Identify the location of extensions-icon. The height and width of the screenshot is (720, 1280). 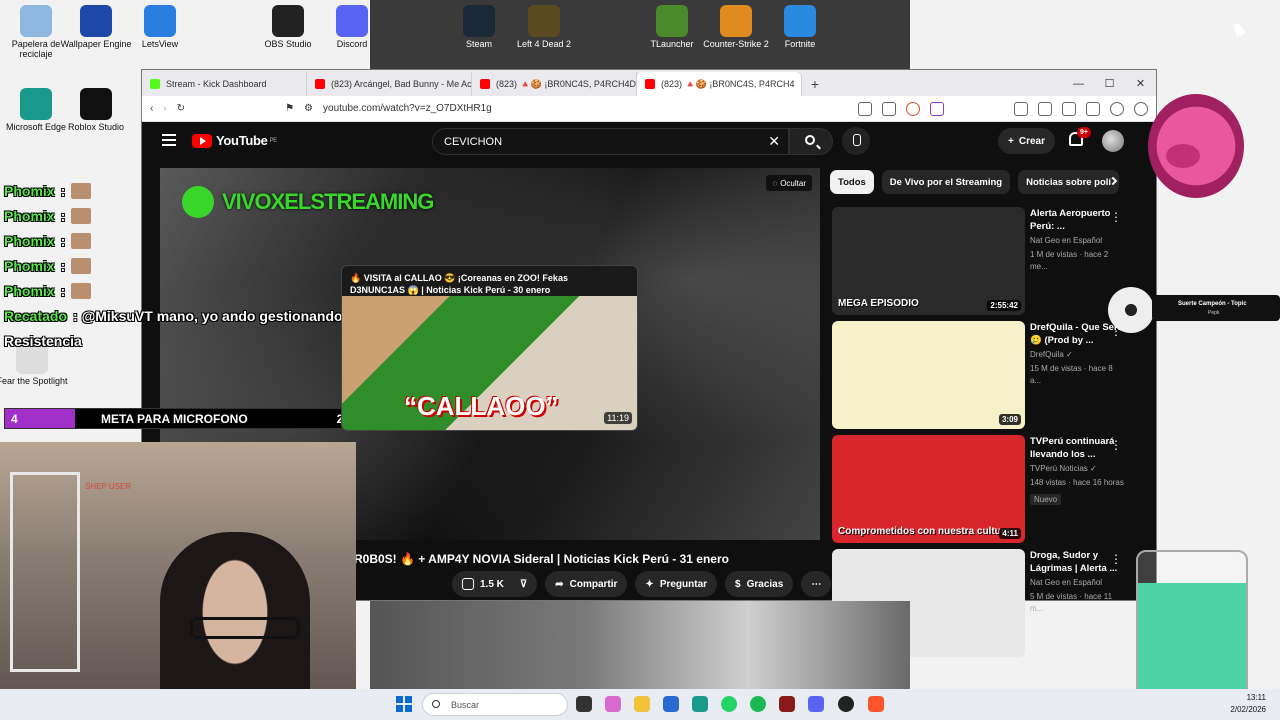
(1021, 108).